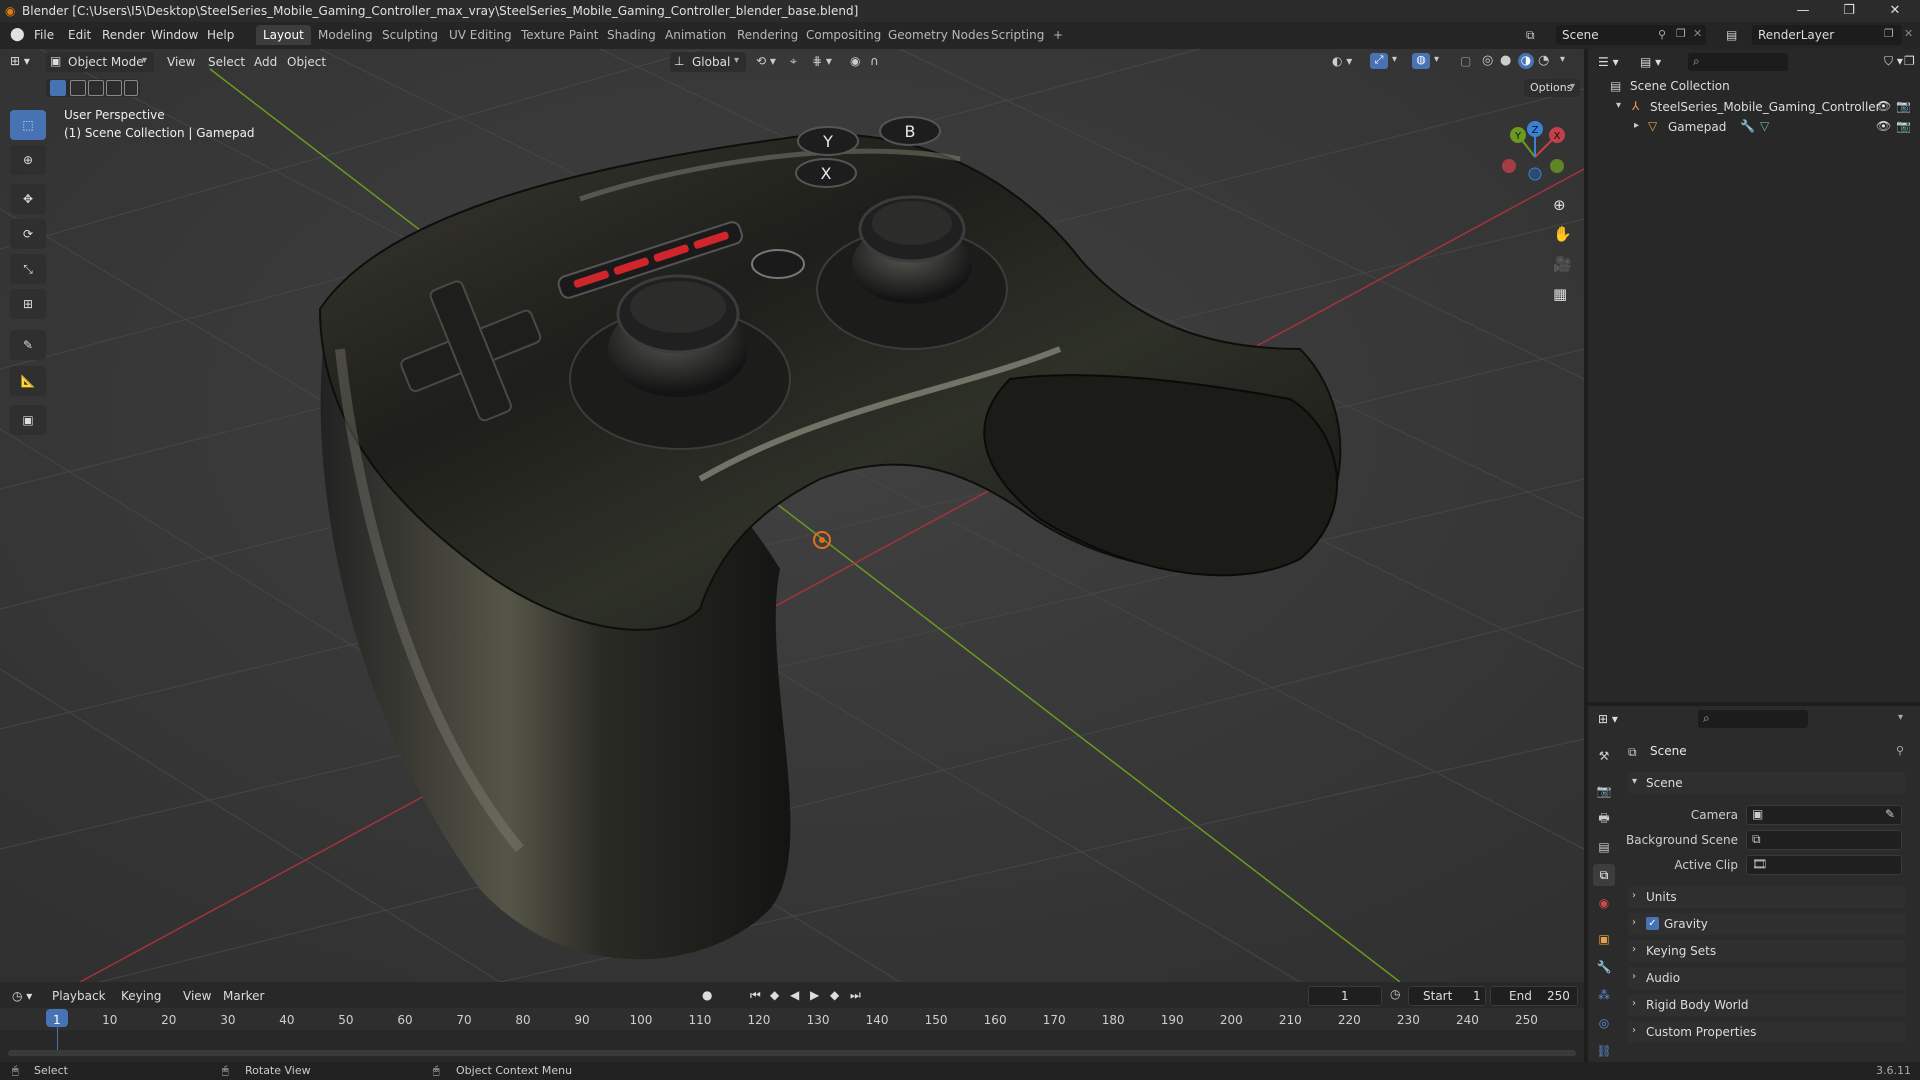  What do you see at coordinates (226, 62) in the screenshot?
I see `viewport-menu-select: Select` at bounding box center [226, 62].